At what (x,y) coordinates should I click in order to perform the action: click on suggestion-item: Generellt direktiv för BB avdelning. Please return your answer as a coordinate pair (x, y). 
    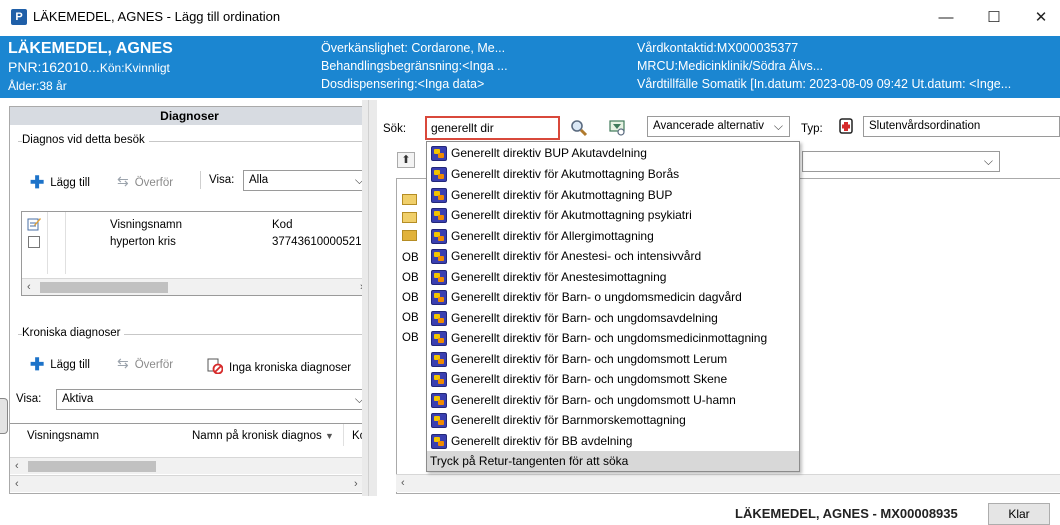
    Looking at the image, I should click on (614, 441).